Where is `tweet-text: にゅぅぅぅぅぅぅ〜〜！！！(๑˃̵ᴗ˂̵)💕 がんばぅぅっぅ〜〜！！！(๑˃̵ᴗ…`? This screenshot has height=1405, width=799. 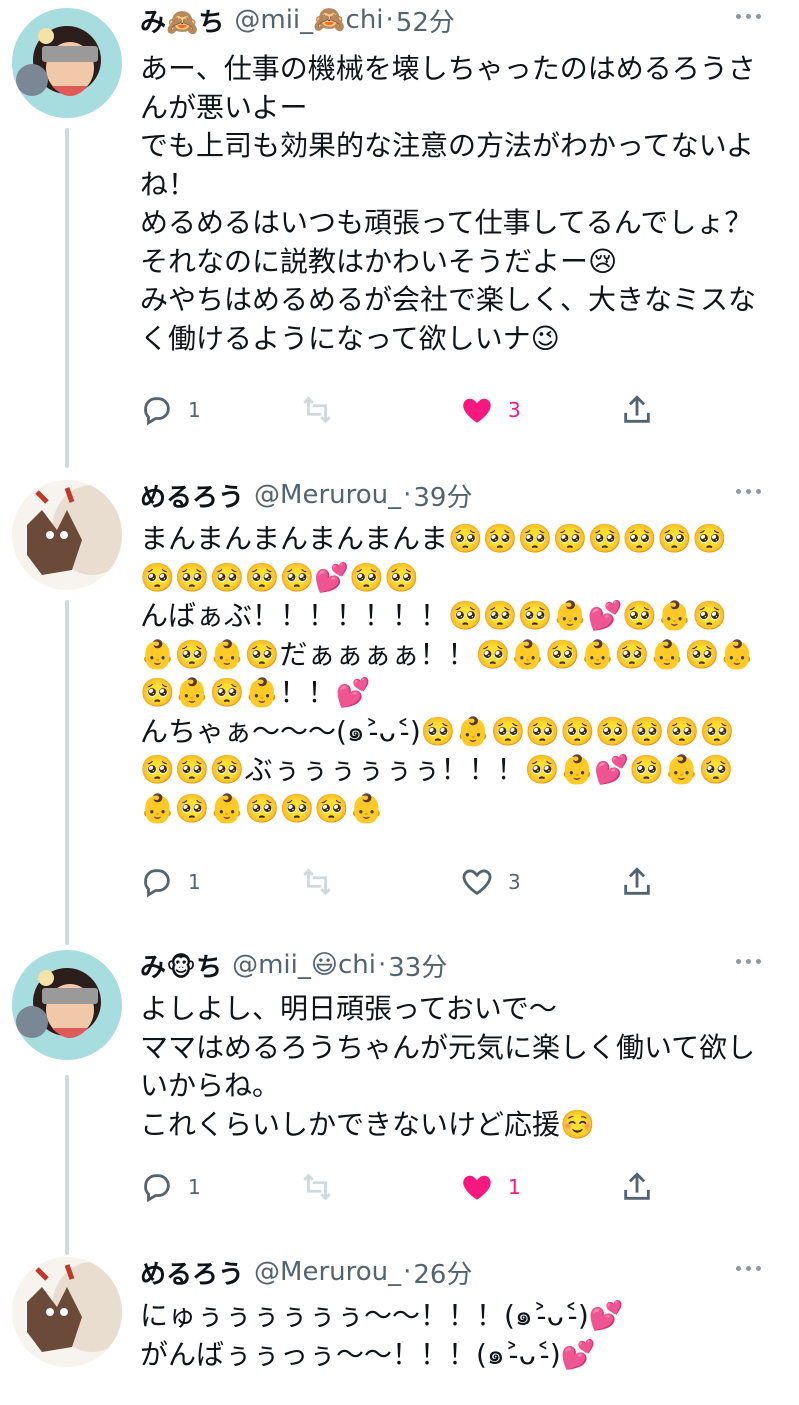 tweet-text: にゅぅぅぅぅぅぅ〜〜！！！(๑˃̵ᴗ˂̵)💕 がんばぅぅっぅ〜〜！！！(๑˃̵ᴗ… is located at coordinates (382, 1335).